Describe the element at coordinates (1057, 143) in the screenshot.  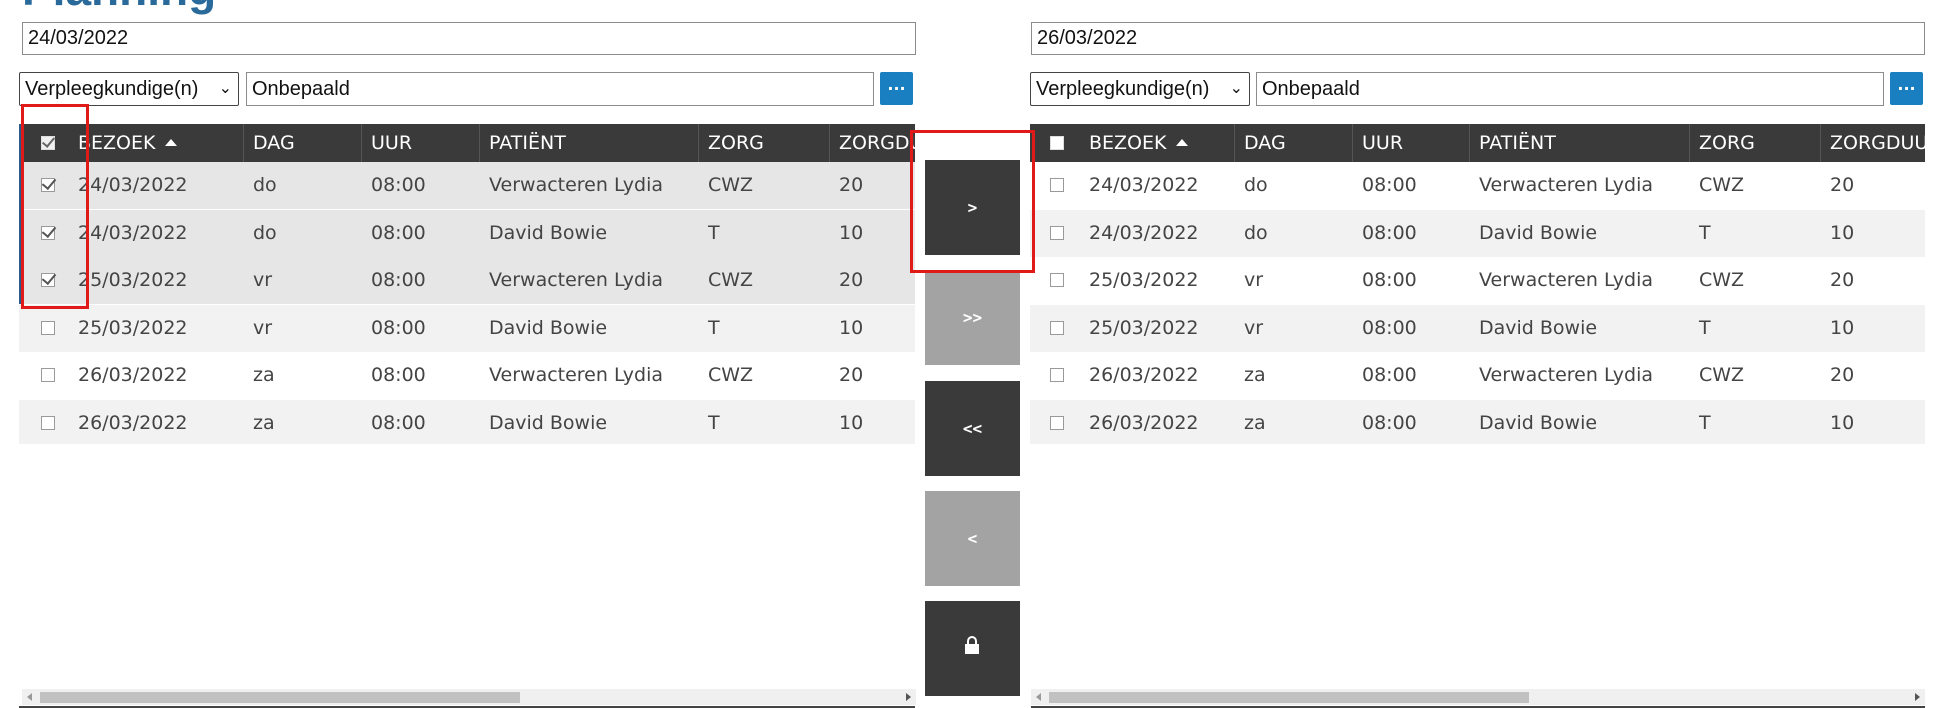
I see `right-select-all-checkbox` at that location.